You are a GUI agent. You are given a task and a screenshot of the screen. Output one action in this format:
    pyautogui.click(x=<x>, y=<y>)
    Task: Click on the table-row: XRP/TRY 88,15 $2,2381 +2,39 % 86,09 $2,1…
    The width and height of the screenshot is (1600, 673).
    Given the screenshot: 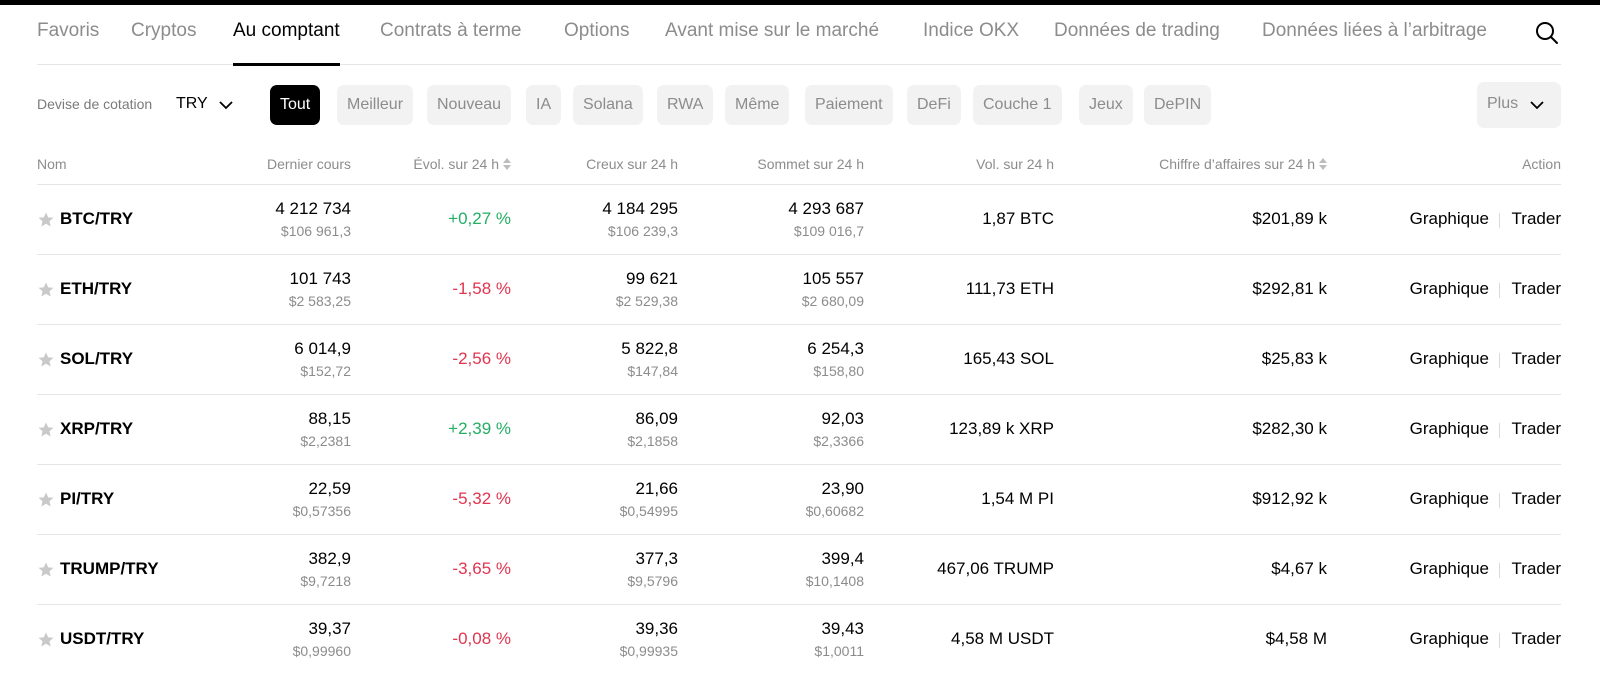 What is the action you would take?
    pyautogui.click(x=799, y=430)
    